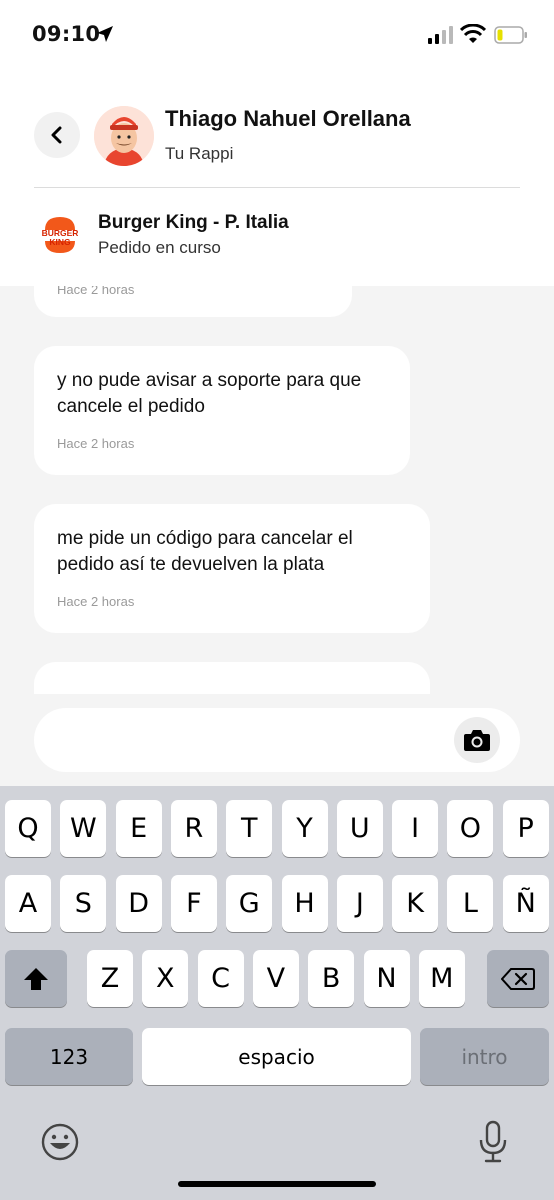 Image resolution: width=554 pixels, height=1200 pixels. I want to click on key-e: E, so click(138, 828).